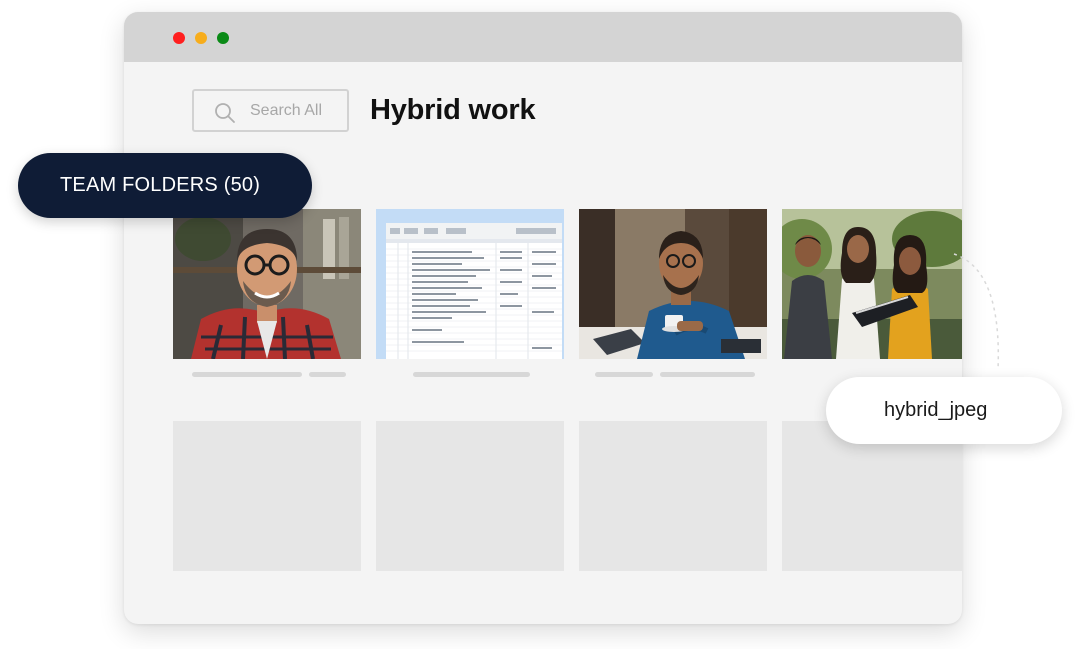 This screenshot has height=649, width=1082. I want to click on team-folders-badge: TEAM FOLDERS (50), so click(165, 185).